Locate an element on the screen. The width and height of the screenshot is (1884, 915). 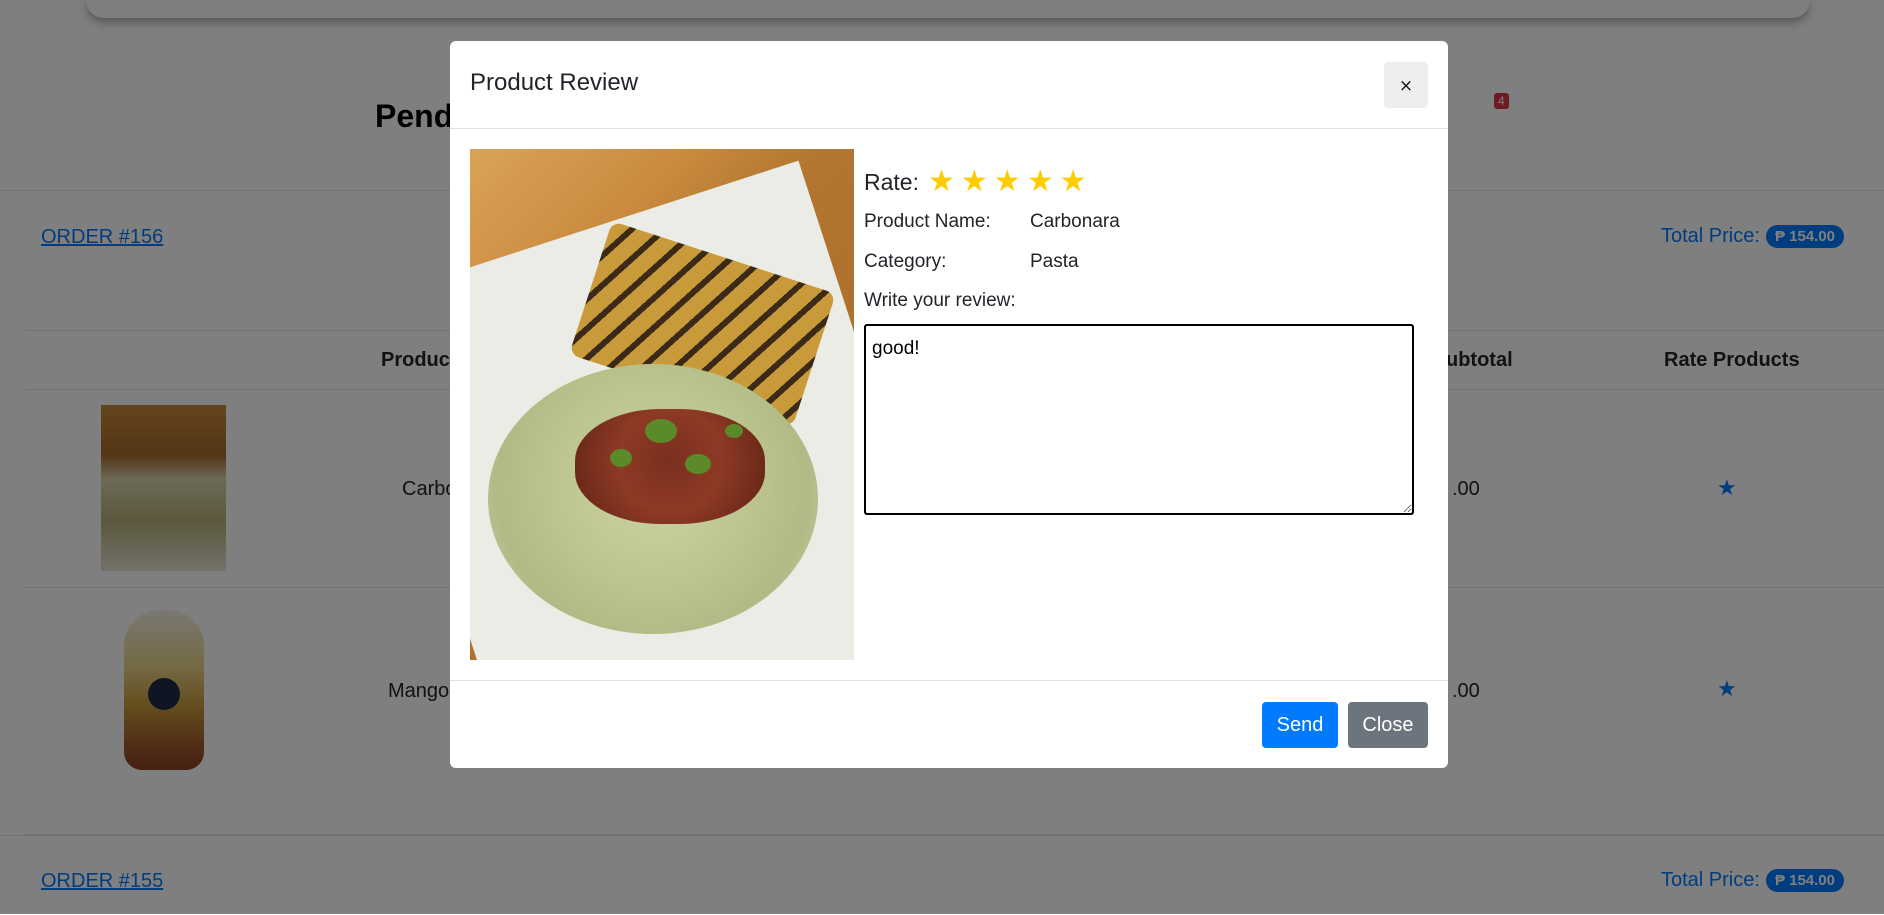
category-label: Category: is located at coordinates (905, 261).